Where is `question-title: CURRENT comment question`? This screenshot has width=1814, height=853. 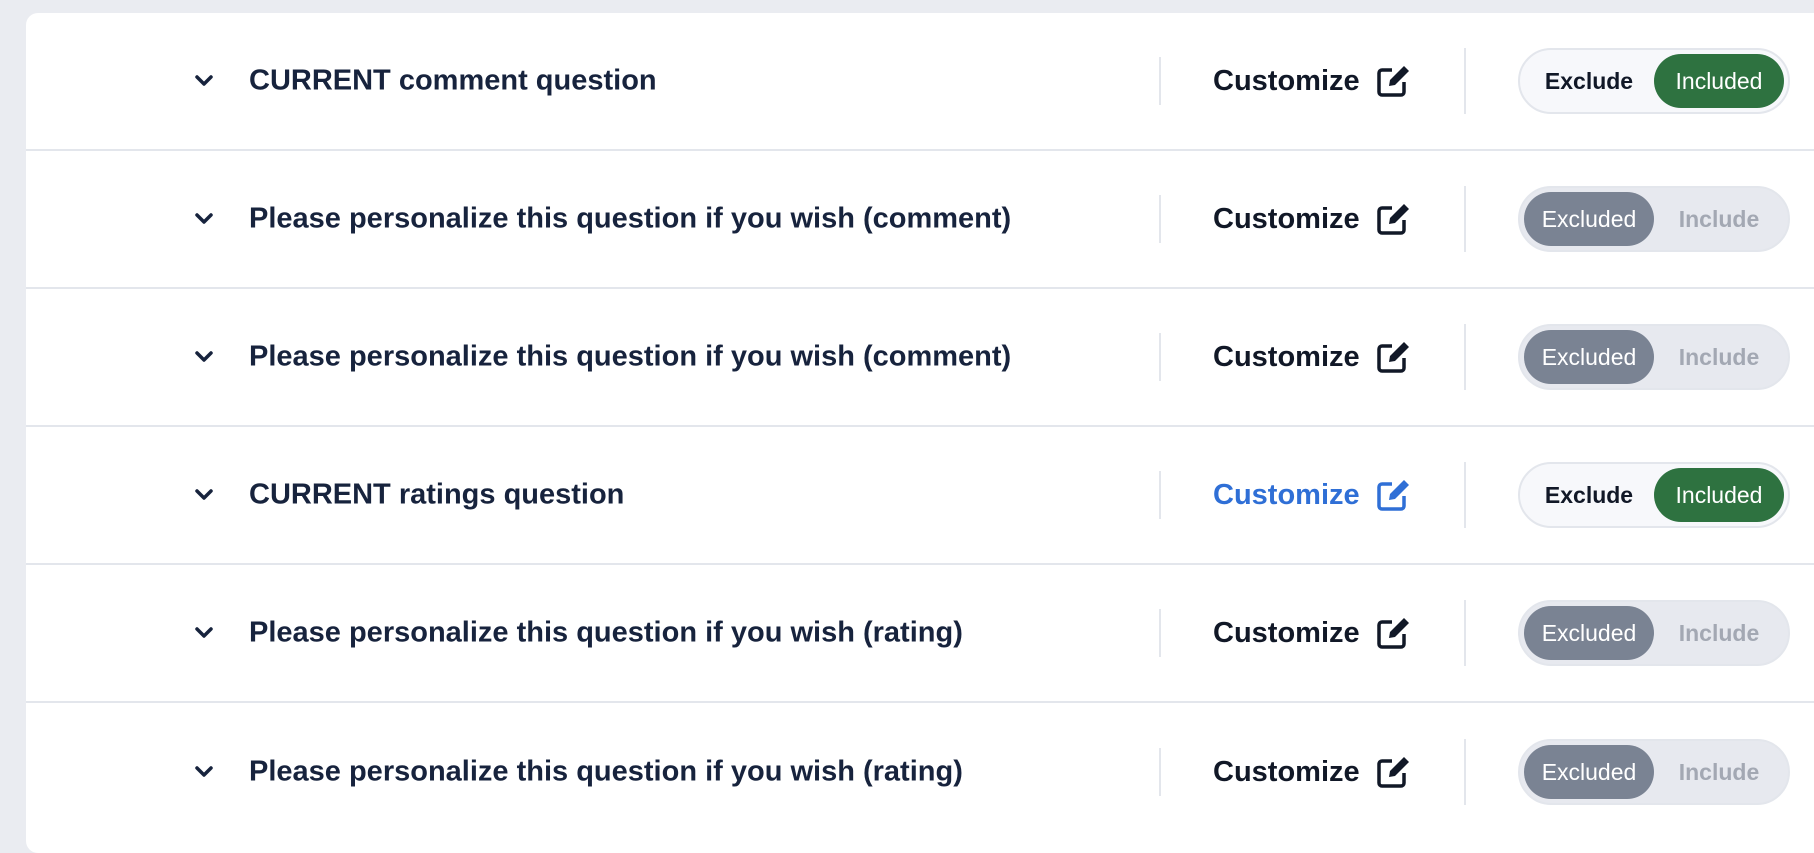
question-title: CURRENT comment question is located at coordinates (453, 80).